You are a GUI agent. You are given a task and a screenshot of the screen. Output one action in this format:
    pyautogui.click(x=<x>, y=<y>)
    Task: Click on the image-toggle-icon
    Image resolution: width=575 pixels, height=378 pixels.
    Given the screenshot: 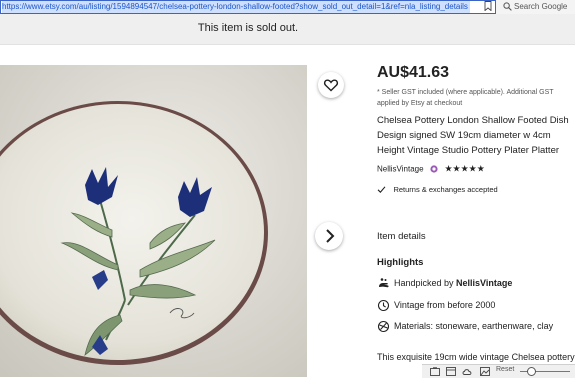 What is the action you would take?
    pyautogui.click(x=485, y=371)
    